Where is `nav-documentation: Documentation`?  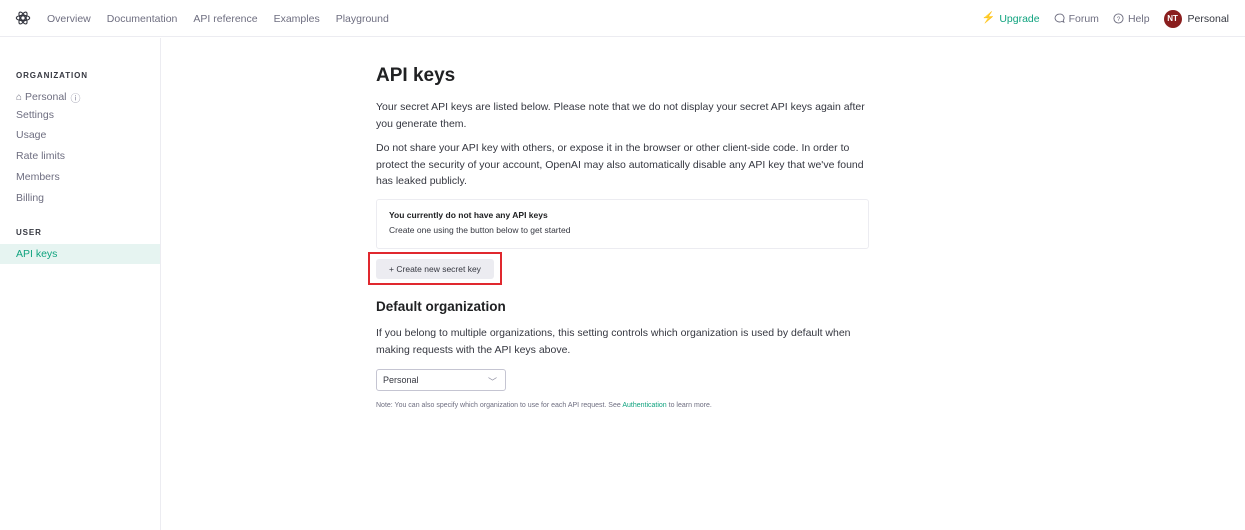 nav-documentation: Documentation is located at coordinates (142, 19).